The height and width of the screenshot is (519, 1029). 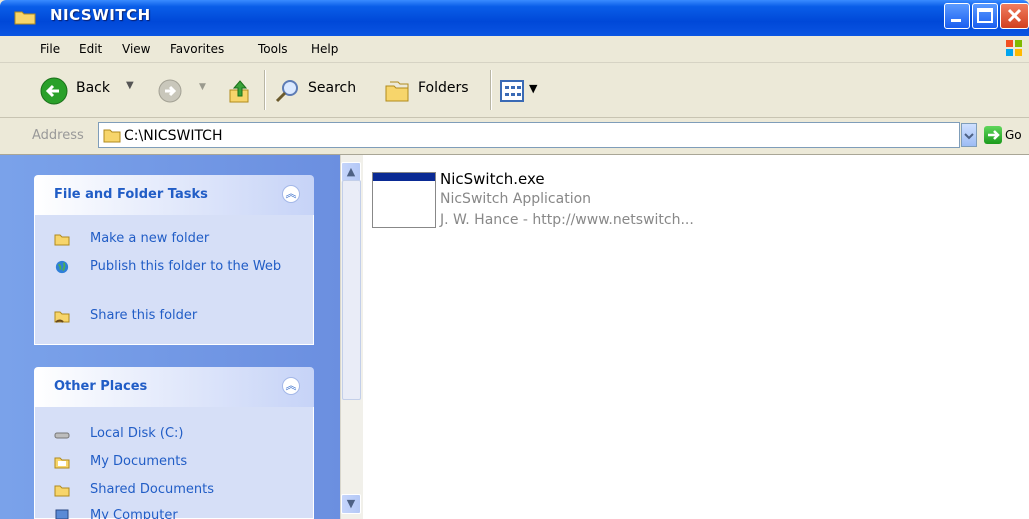 I want to click on file-type: NicSwitch Application, so click(x=516, y=199).